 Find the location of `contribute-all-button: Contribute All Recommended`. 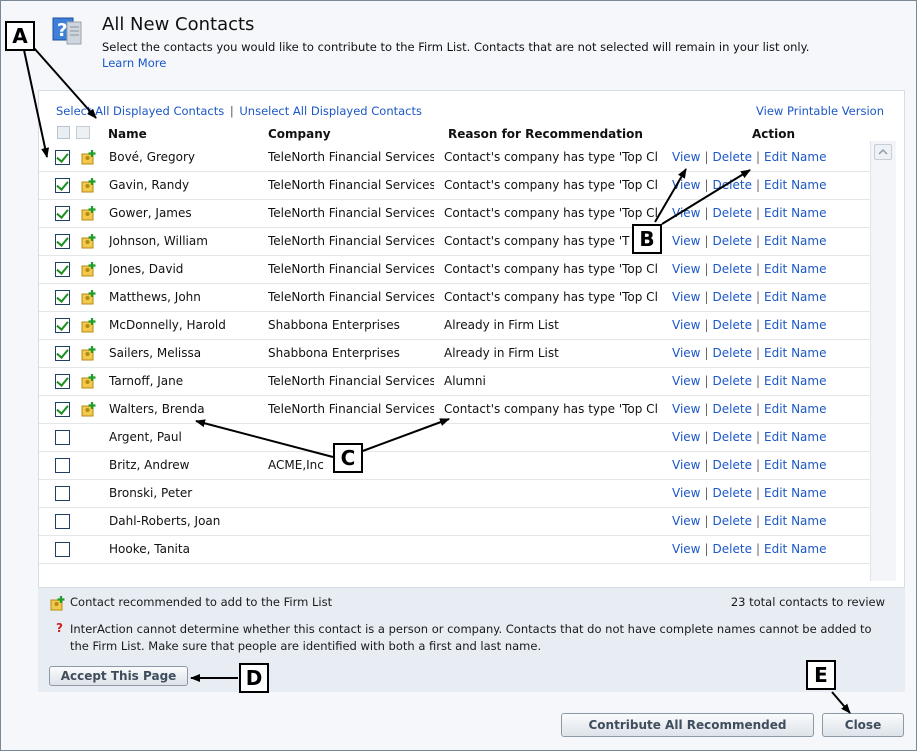

contribute-all-button: Contribute All Recommended is located at coordinates (687, 725).